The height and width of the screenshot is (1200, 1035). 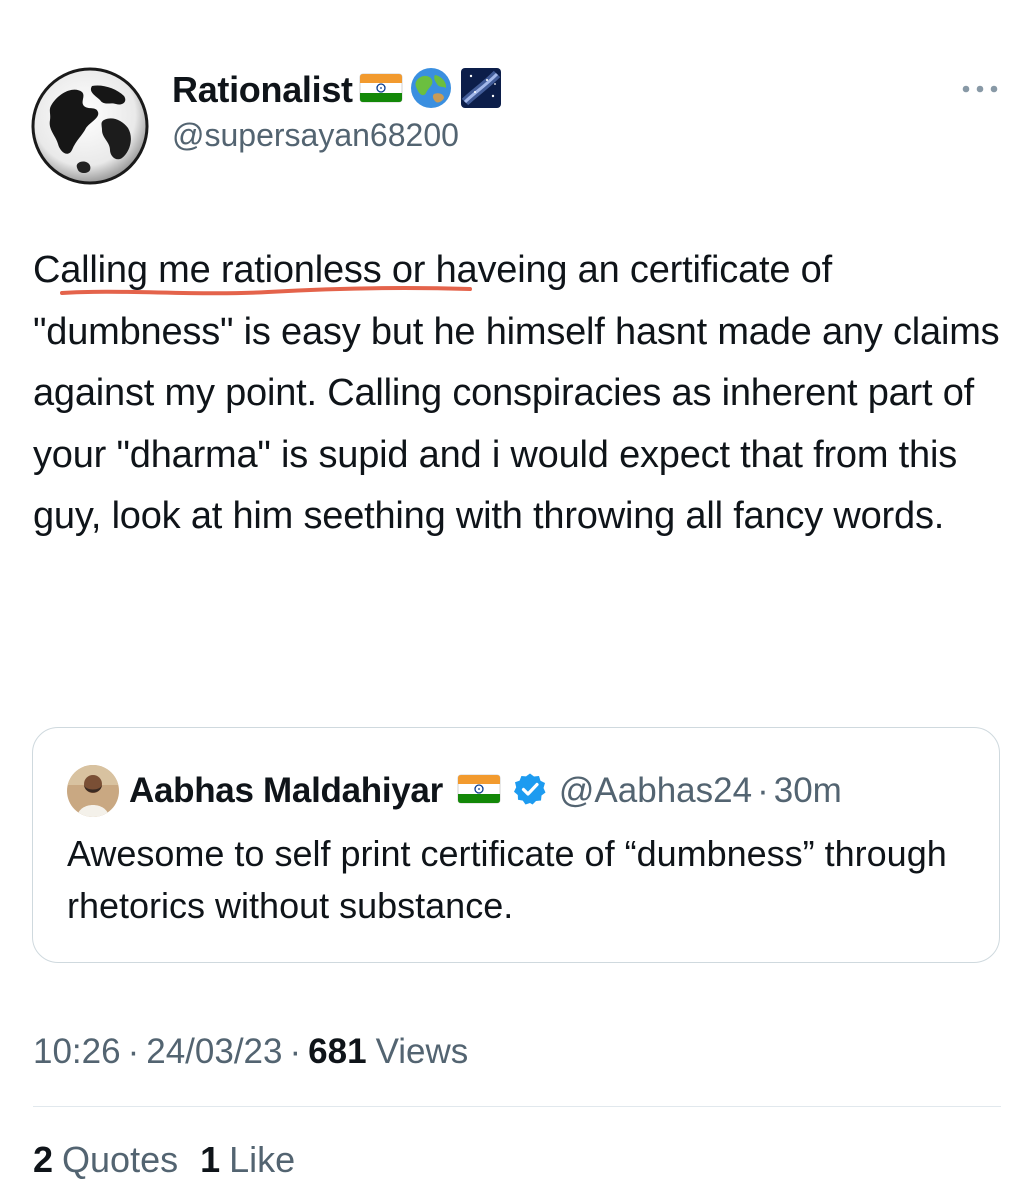 What do you see at coordinates (422, 1051) in the screenshot?
I see `views-label: Views` at bounding box center [422, 1051].